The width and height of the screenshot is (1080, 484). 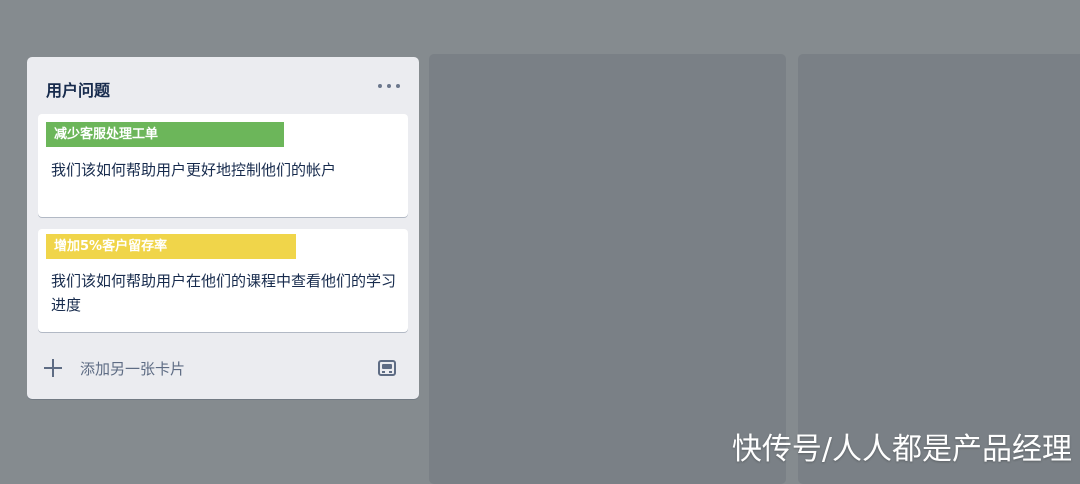 What do you see at coordinates (387, 368) in the screenshot?
I see `card-template-icon` at bounding box center [387, 368].